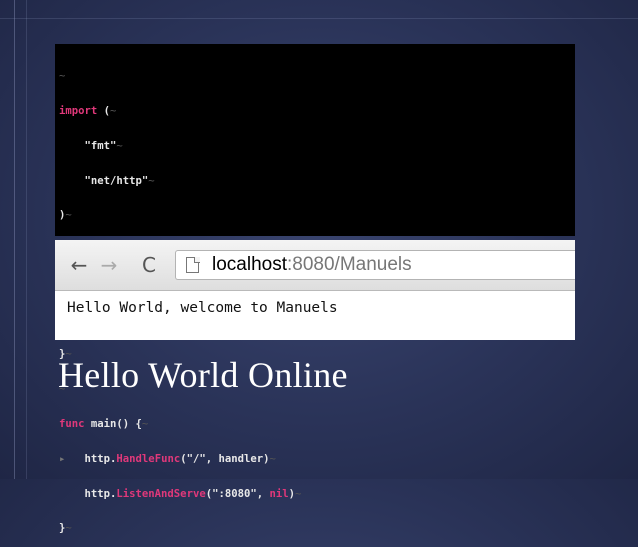  I want to click on url-host: localhost, so click(249, 264).